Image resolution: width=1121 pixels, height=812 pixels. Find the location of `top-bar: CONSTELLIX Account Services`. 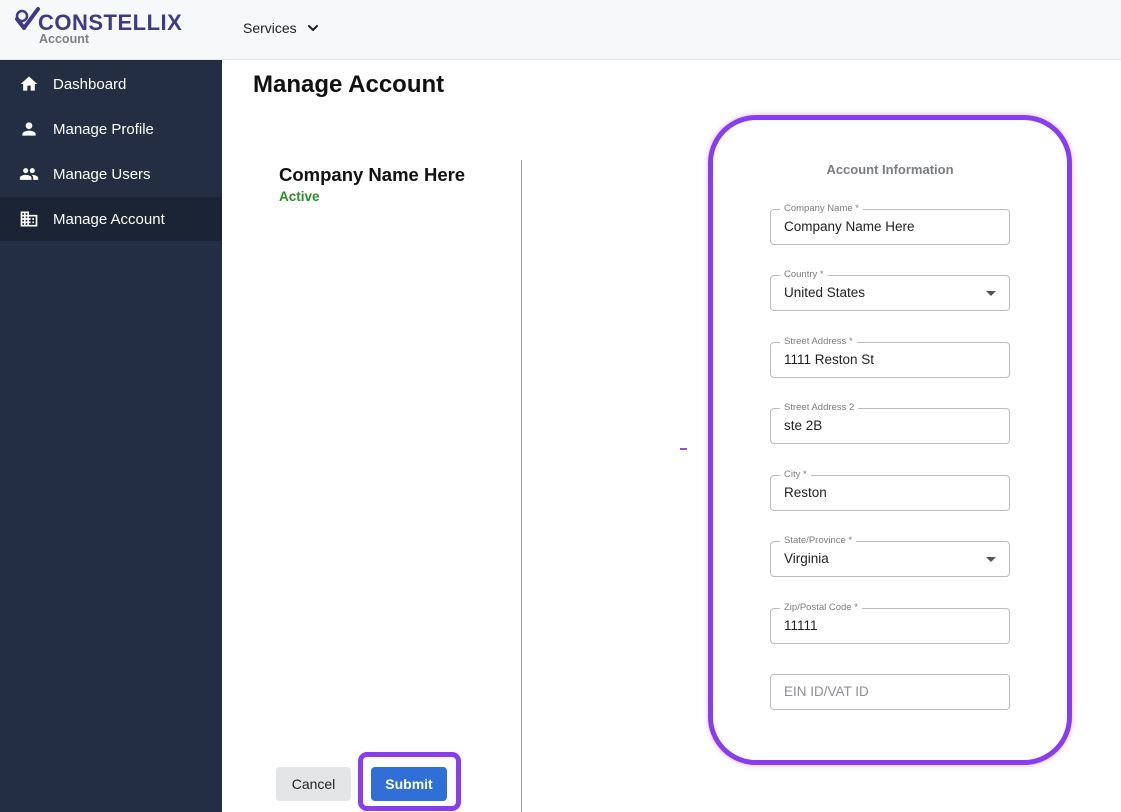

top-bar: CONSTELLIX Account Services is located at coordinates (560, 30).